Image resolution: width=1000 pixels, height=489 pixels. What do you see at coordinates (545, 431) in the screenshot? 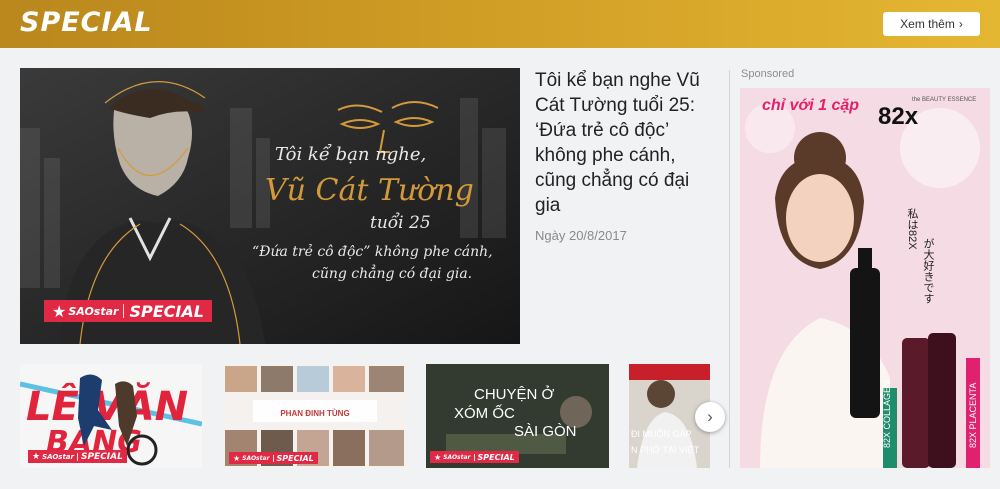
I see `thumbnail-caption-3: SÀI GÒN` at bounding box center [545, 431].